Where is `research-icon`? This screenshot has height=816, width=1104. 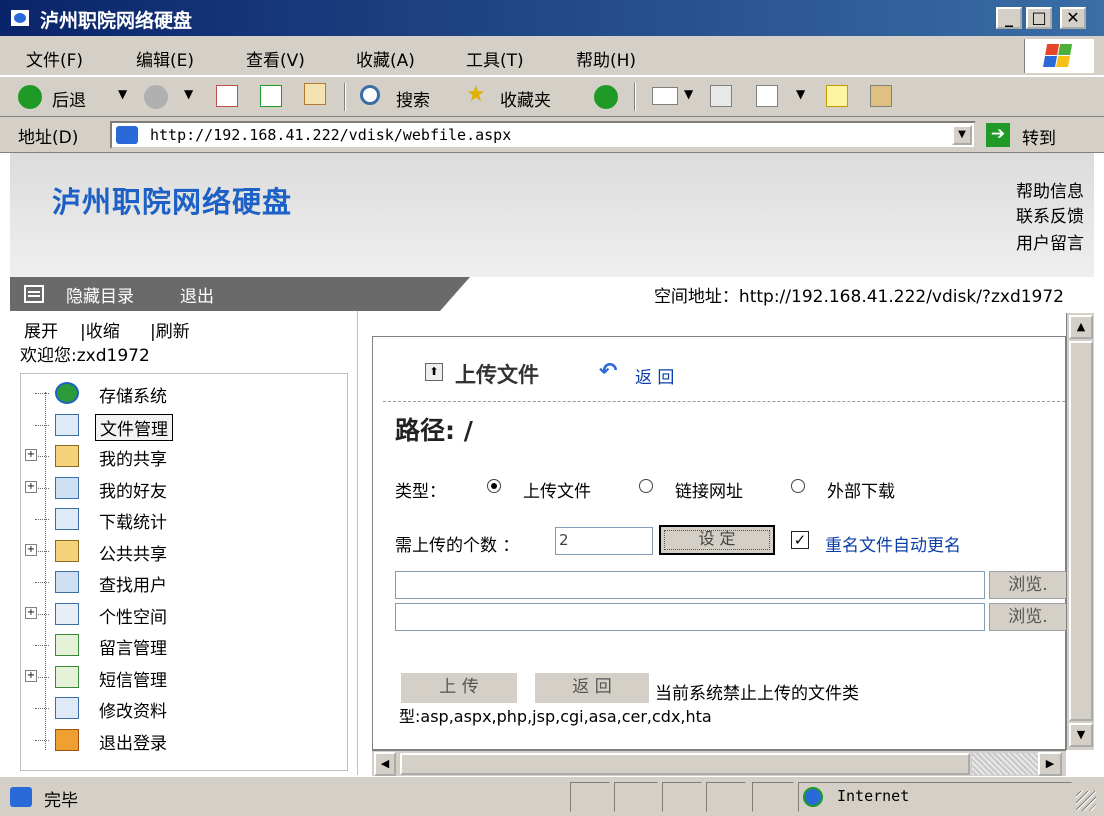
research-icon is located at coordinates (881, 96).